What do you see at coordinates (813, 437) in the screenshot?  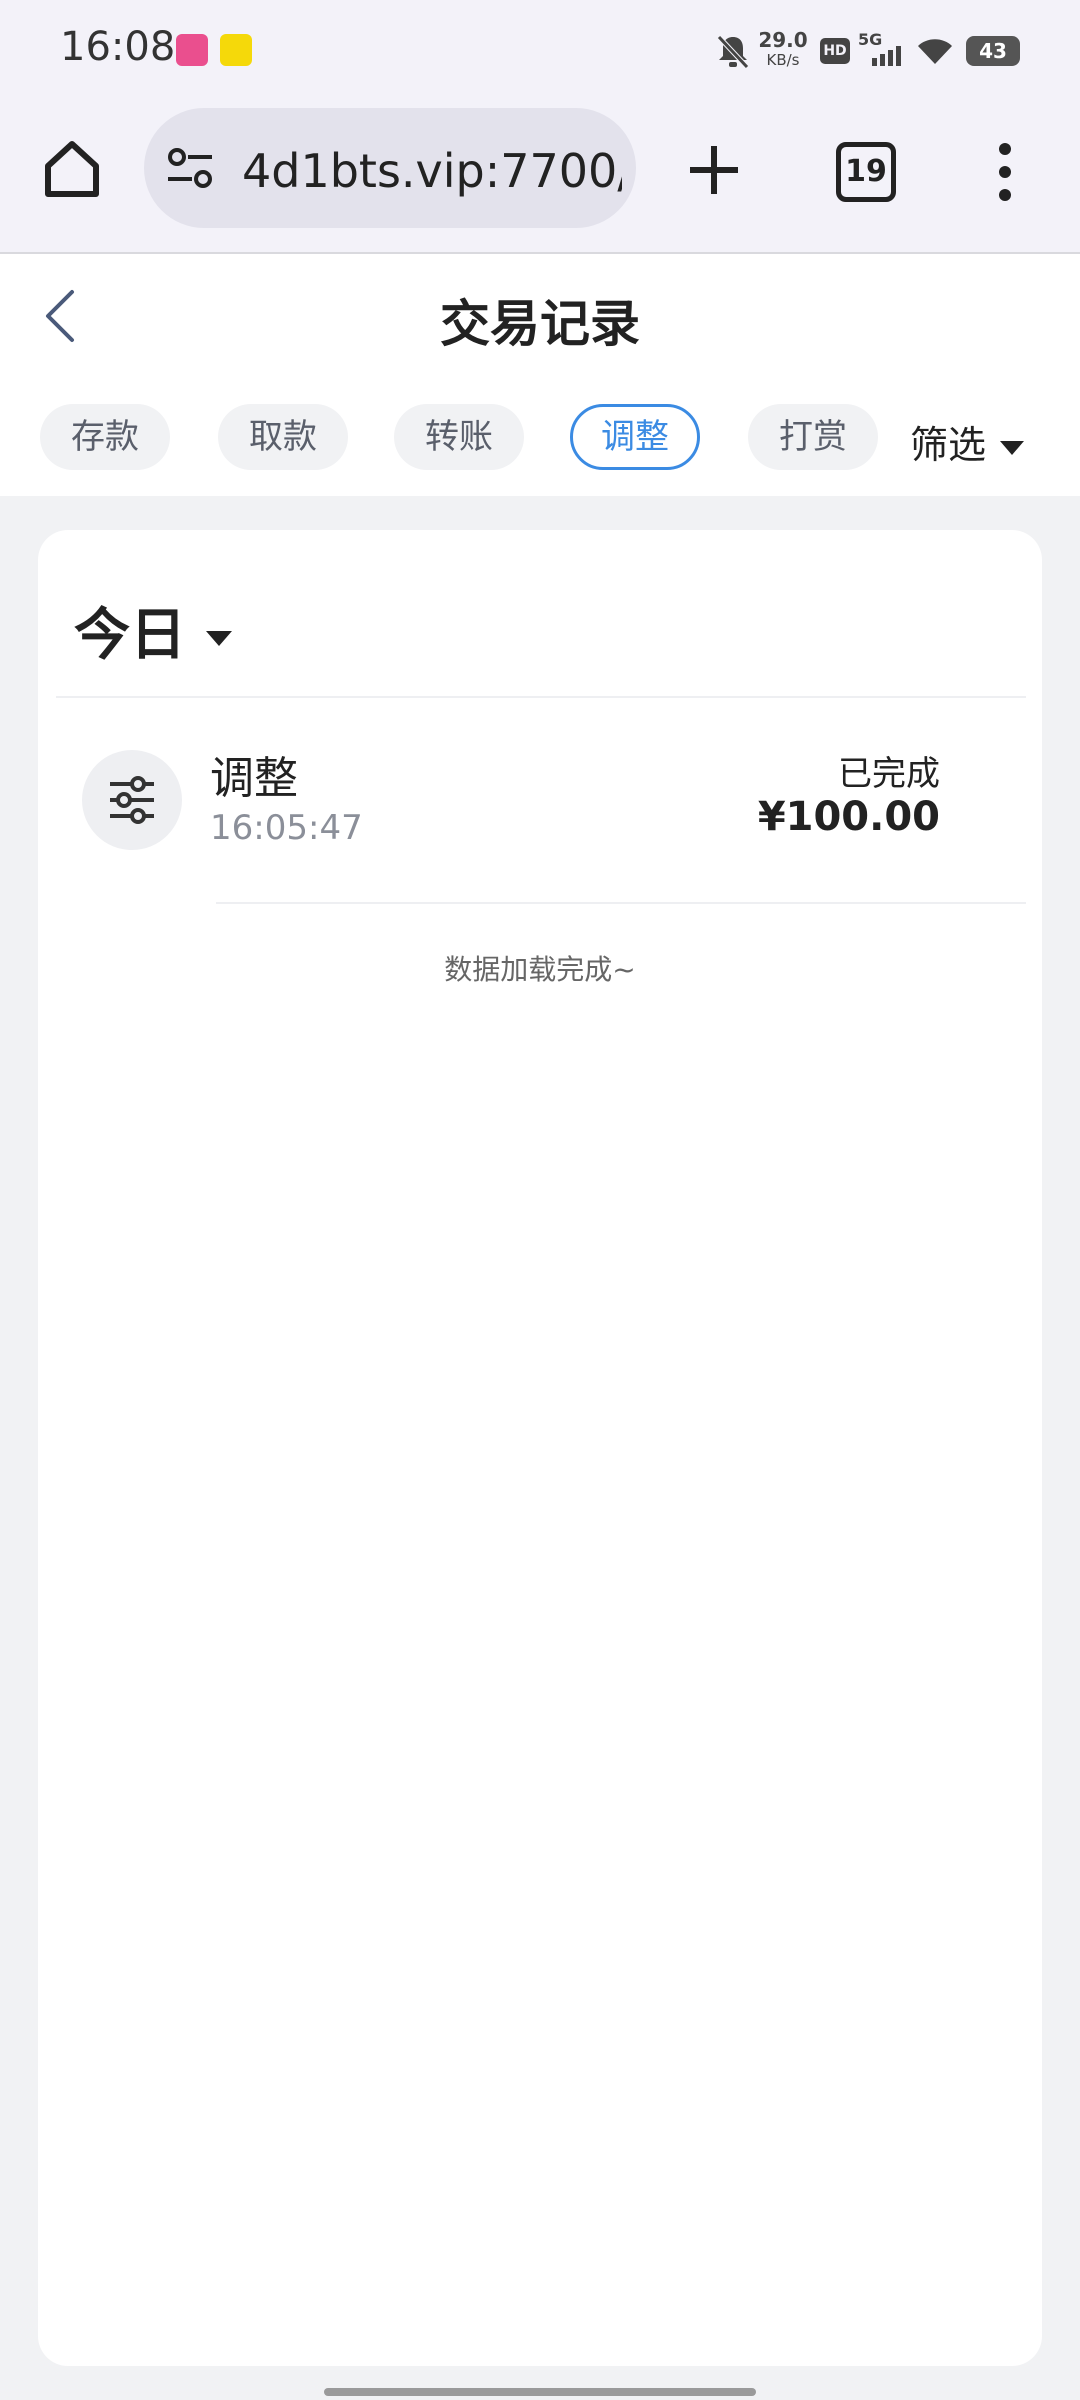 I see `tab-reward: 打赏` at bounding box center [813, 437].